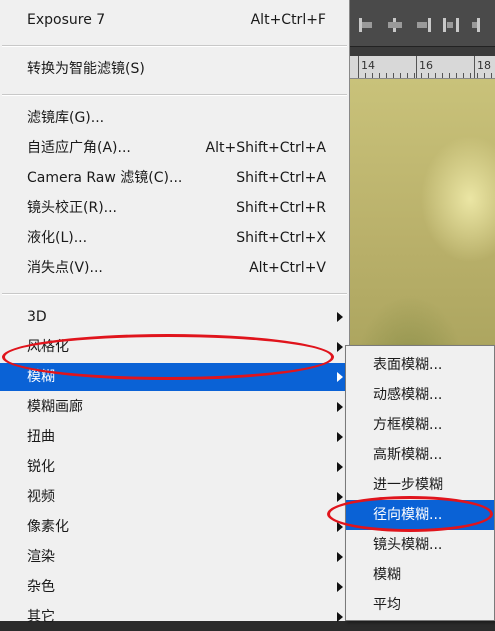 This screenshot has width=495, height=631. What do you see at coordinates (174, 238) in the screenshot?
I see `menu-item: 液化(L)... Shift+Ctrl+X` at bounding box center [174, 238].